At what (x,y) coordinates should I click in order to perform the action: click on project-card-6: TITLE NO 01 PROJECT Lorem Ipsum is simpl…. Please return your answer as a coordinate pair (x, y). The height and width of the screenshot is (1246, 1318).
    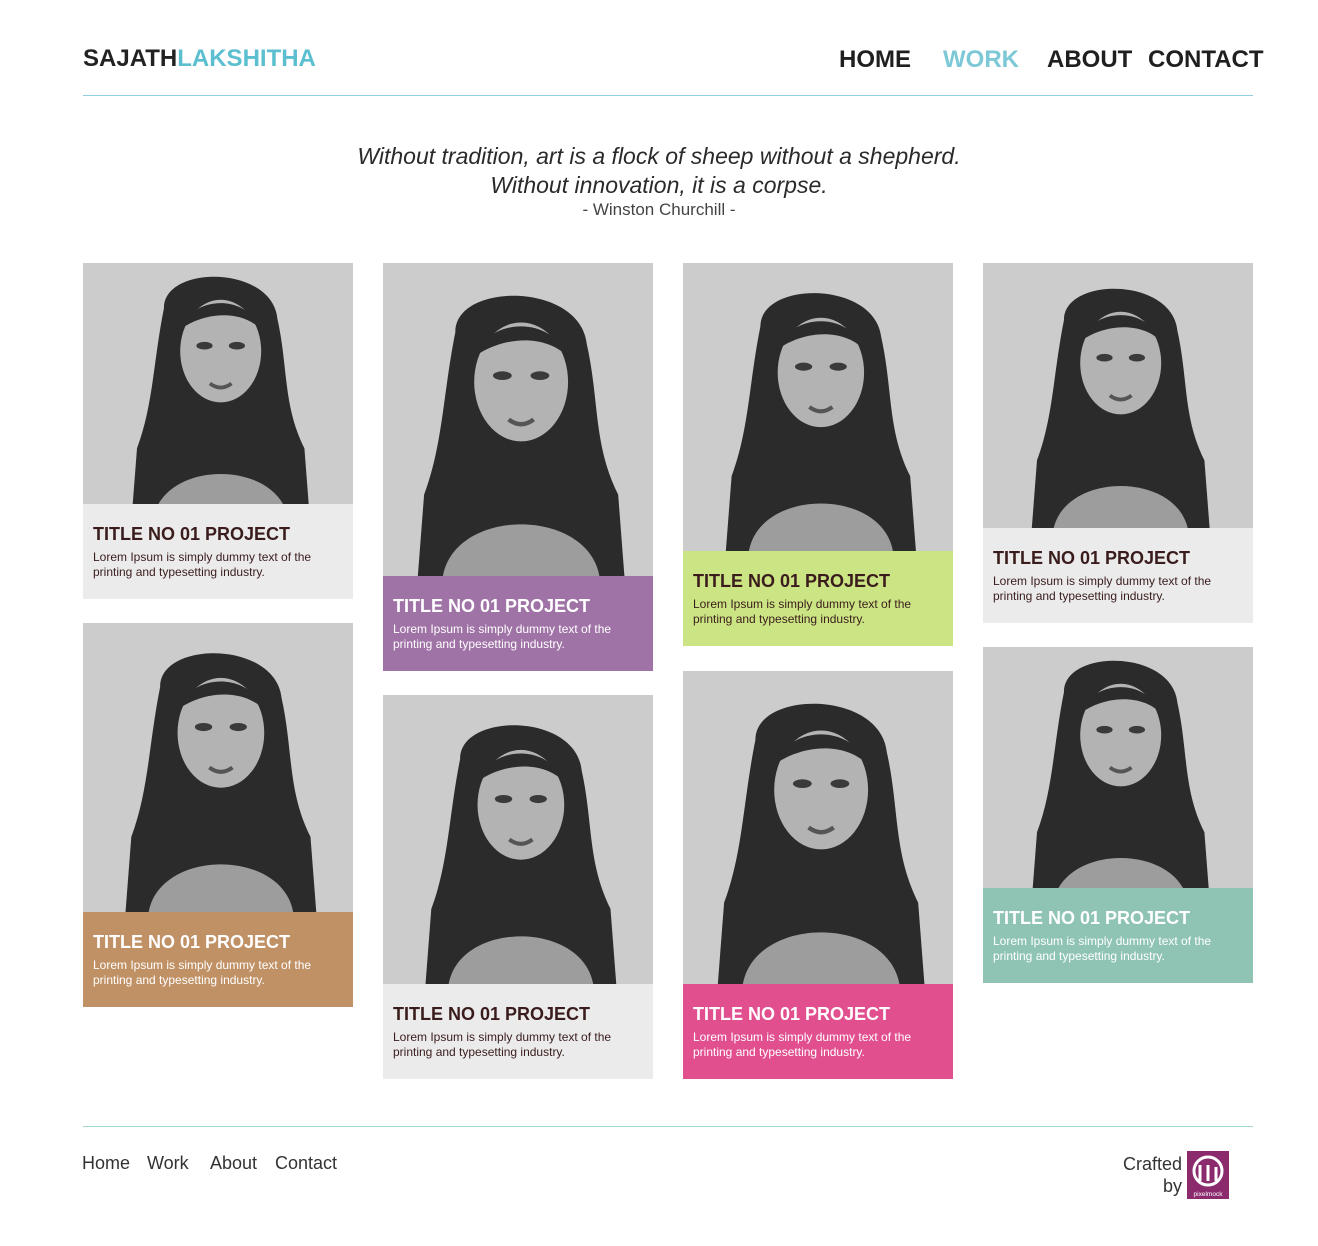
    Looking at the image, I should click on (818, 875).